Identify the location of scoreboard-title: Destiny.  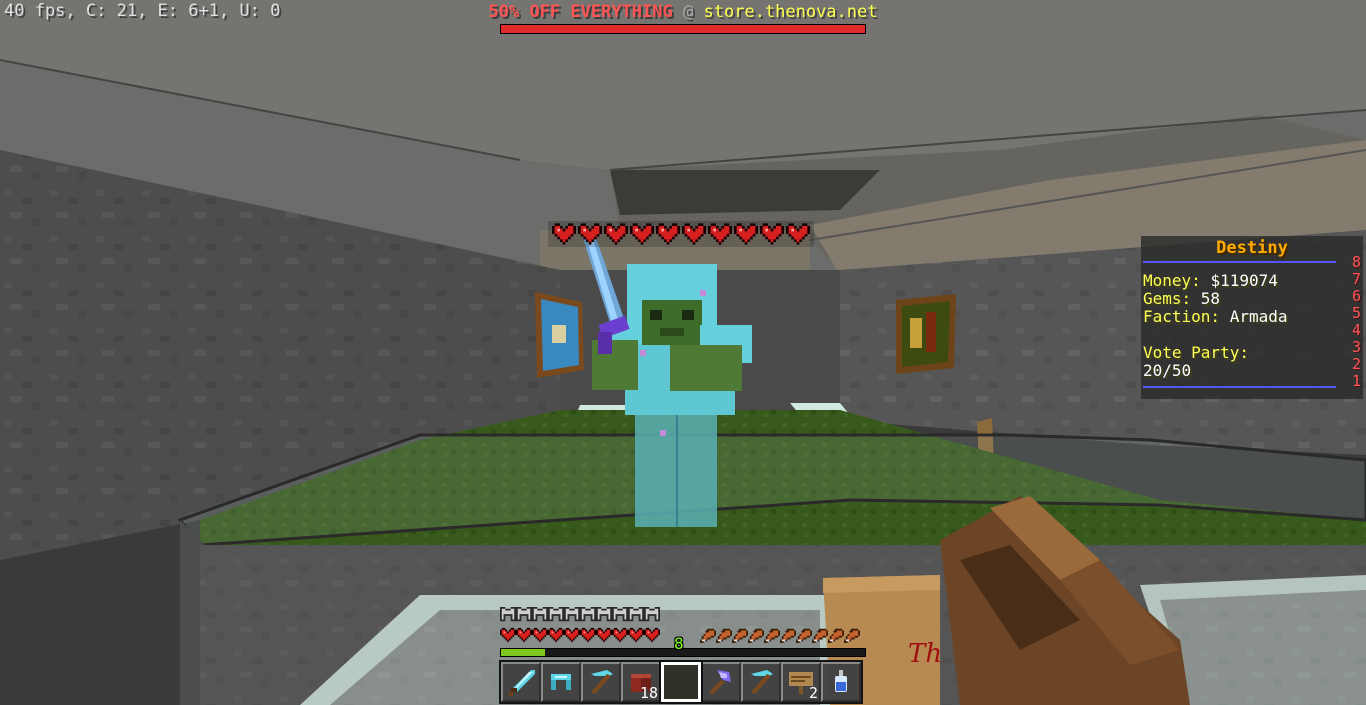
(1252, 248).